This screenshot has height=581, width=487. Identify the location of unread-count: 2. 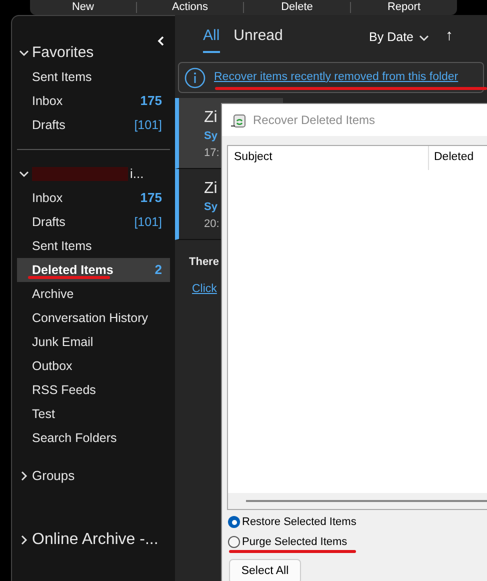
(158, 270).